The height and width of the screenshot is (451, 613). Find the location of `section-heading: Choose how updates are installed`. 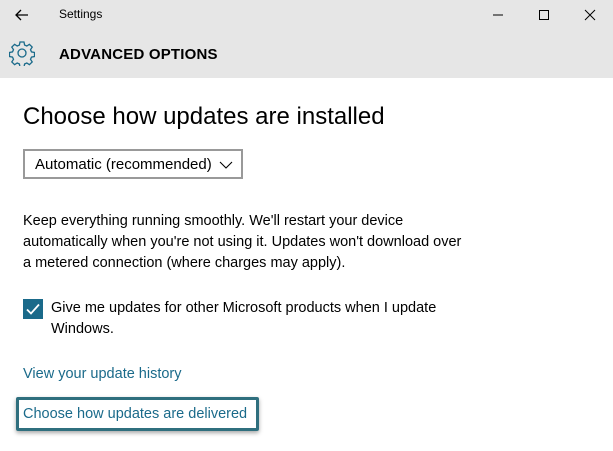

section-heading: Choose how updates are installed is located at coordinates (204, 116).